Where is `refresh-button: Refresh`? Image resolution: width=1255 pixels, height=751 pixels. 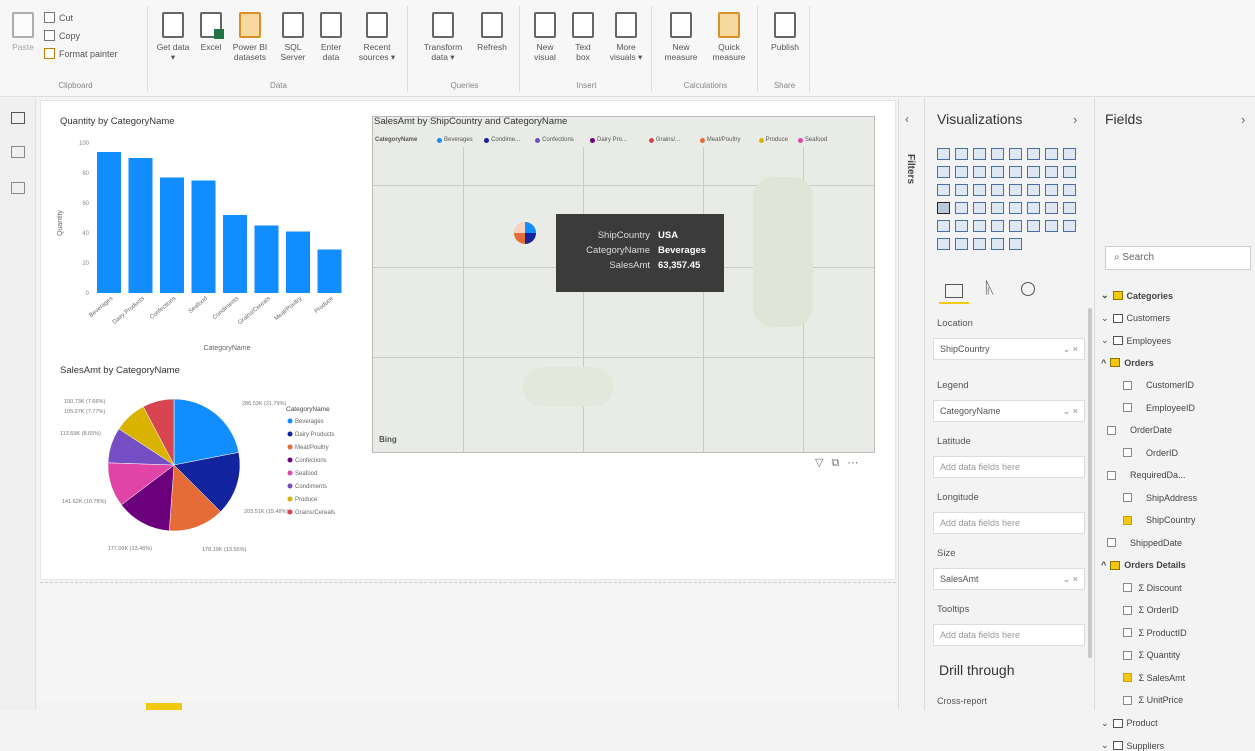
refresh-button: Refresh is located at coordinates (492, 32).